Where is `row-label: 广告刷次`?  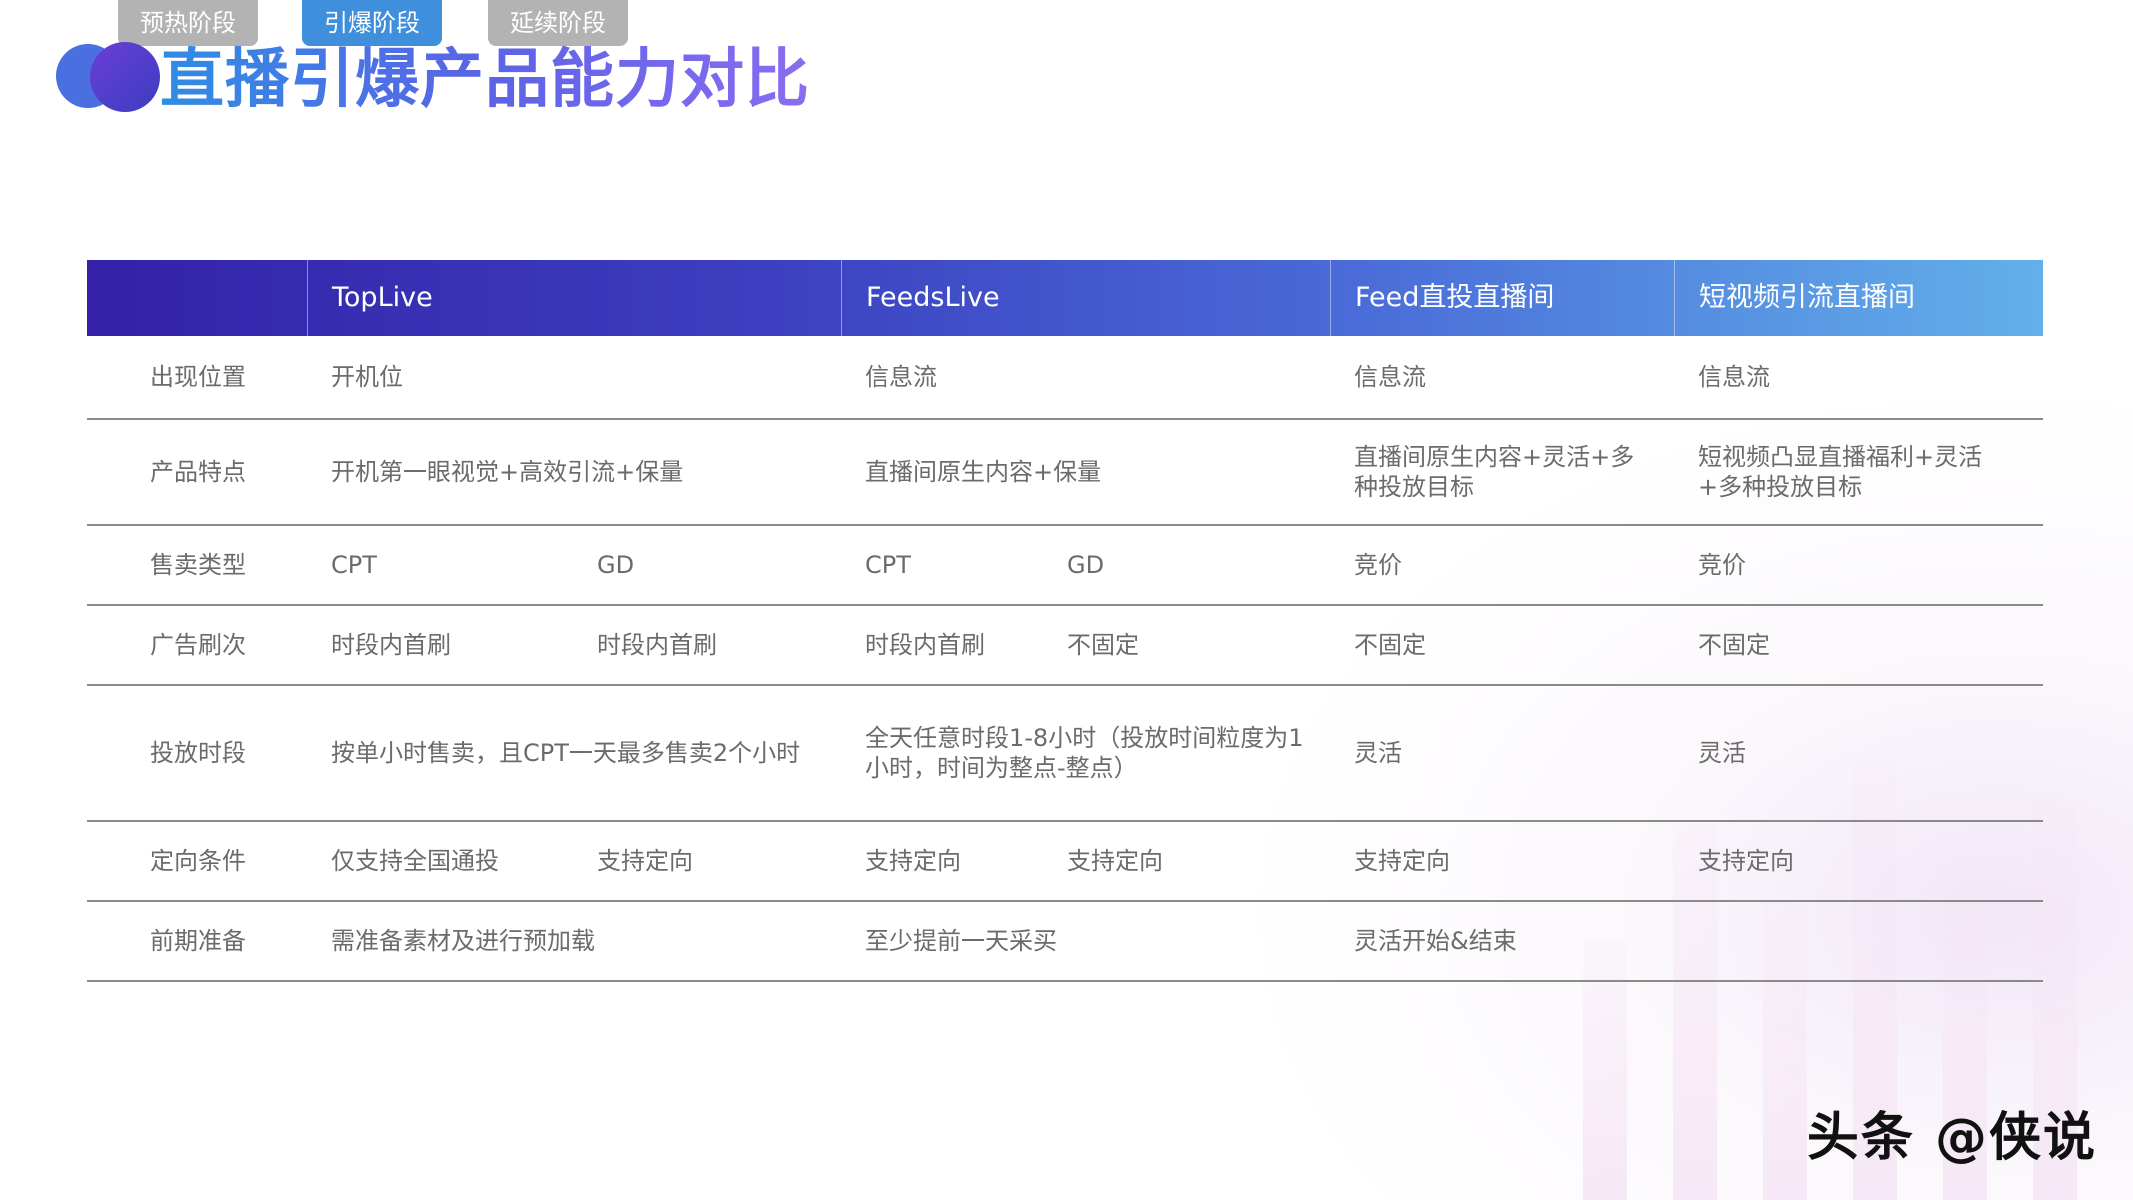
row-label: 广告刷次 is located at coordinates (197, 645).